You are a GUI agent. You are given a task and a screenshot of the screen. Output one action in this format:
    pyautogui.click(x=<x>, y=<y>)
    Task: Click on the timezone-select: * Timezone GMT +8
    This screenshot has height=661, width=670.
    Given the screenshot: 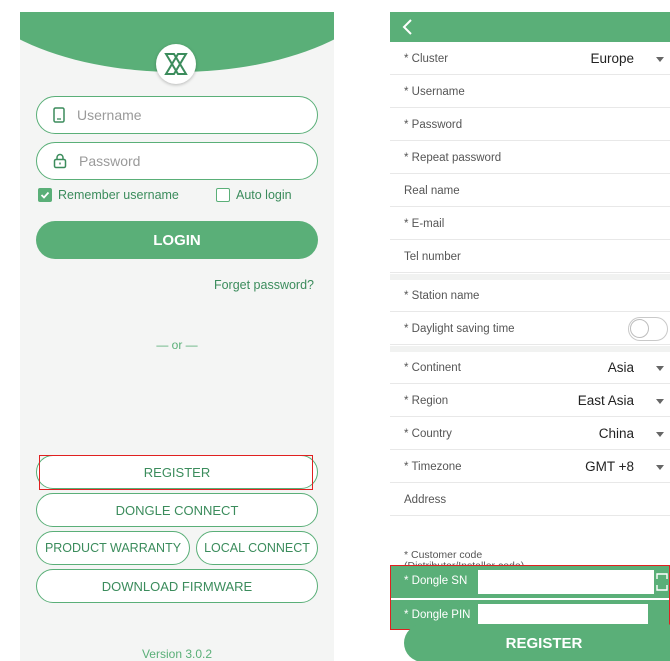 What is the action you would take?
    pyautogui.click(x=530, y=467)
    